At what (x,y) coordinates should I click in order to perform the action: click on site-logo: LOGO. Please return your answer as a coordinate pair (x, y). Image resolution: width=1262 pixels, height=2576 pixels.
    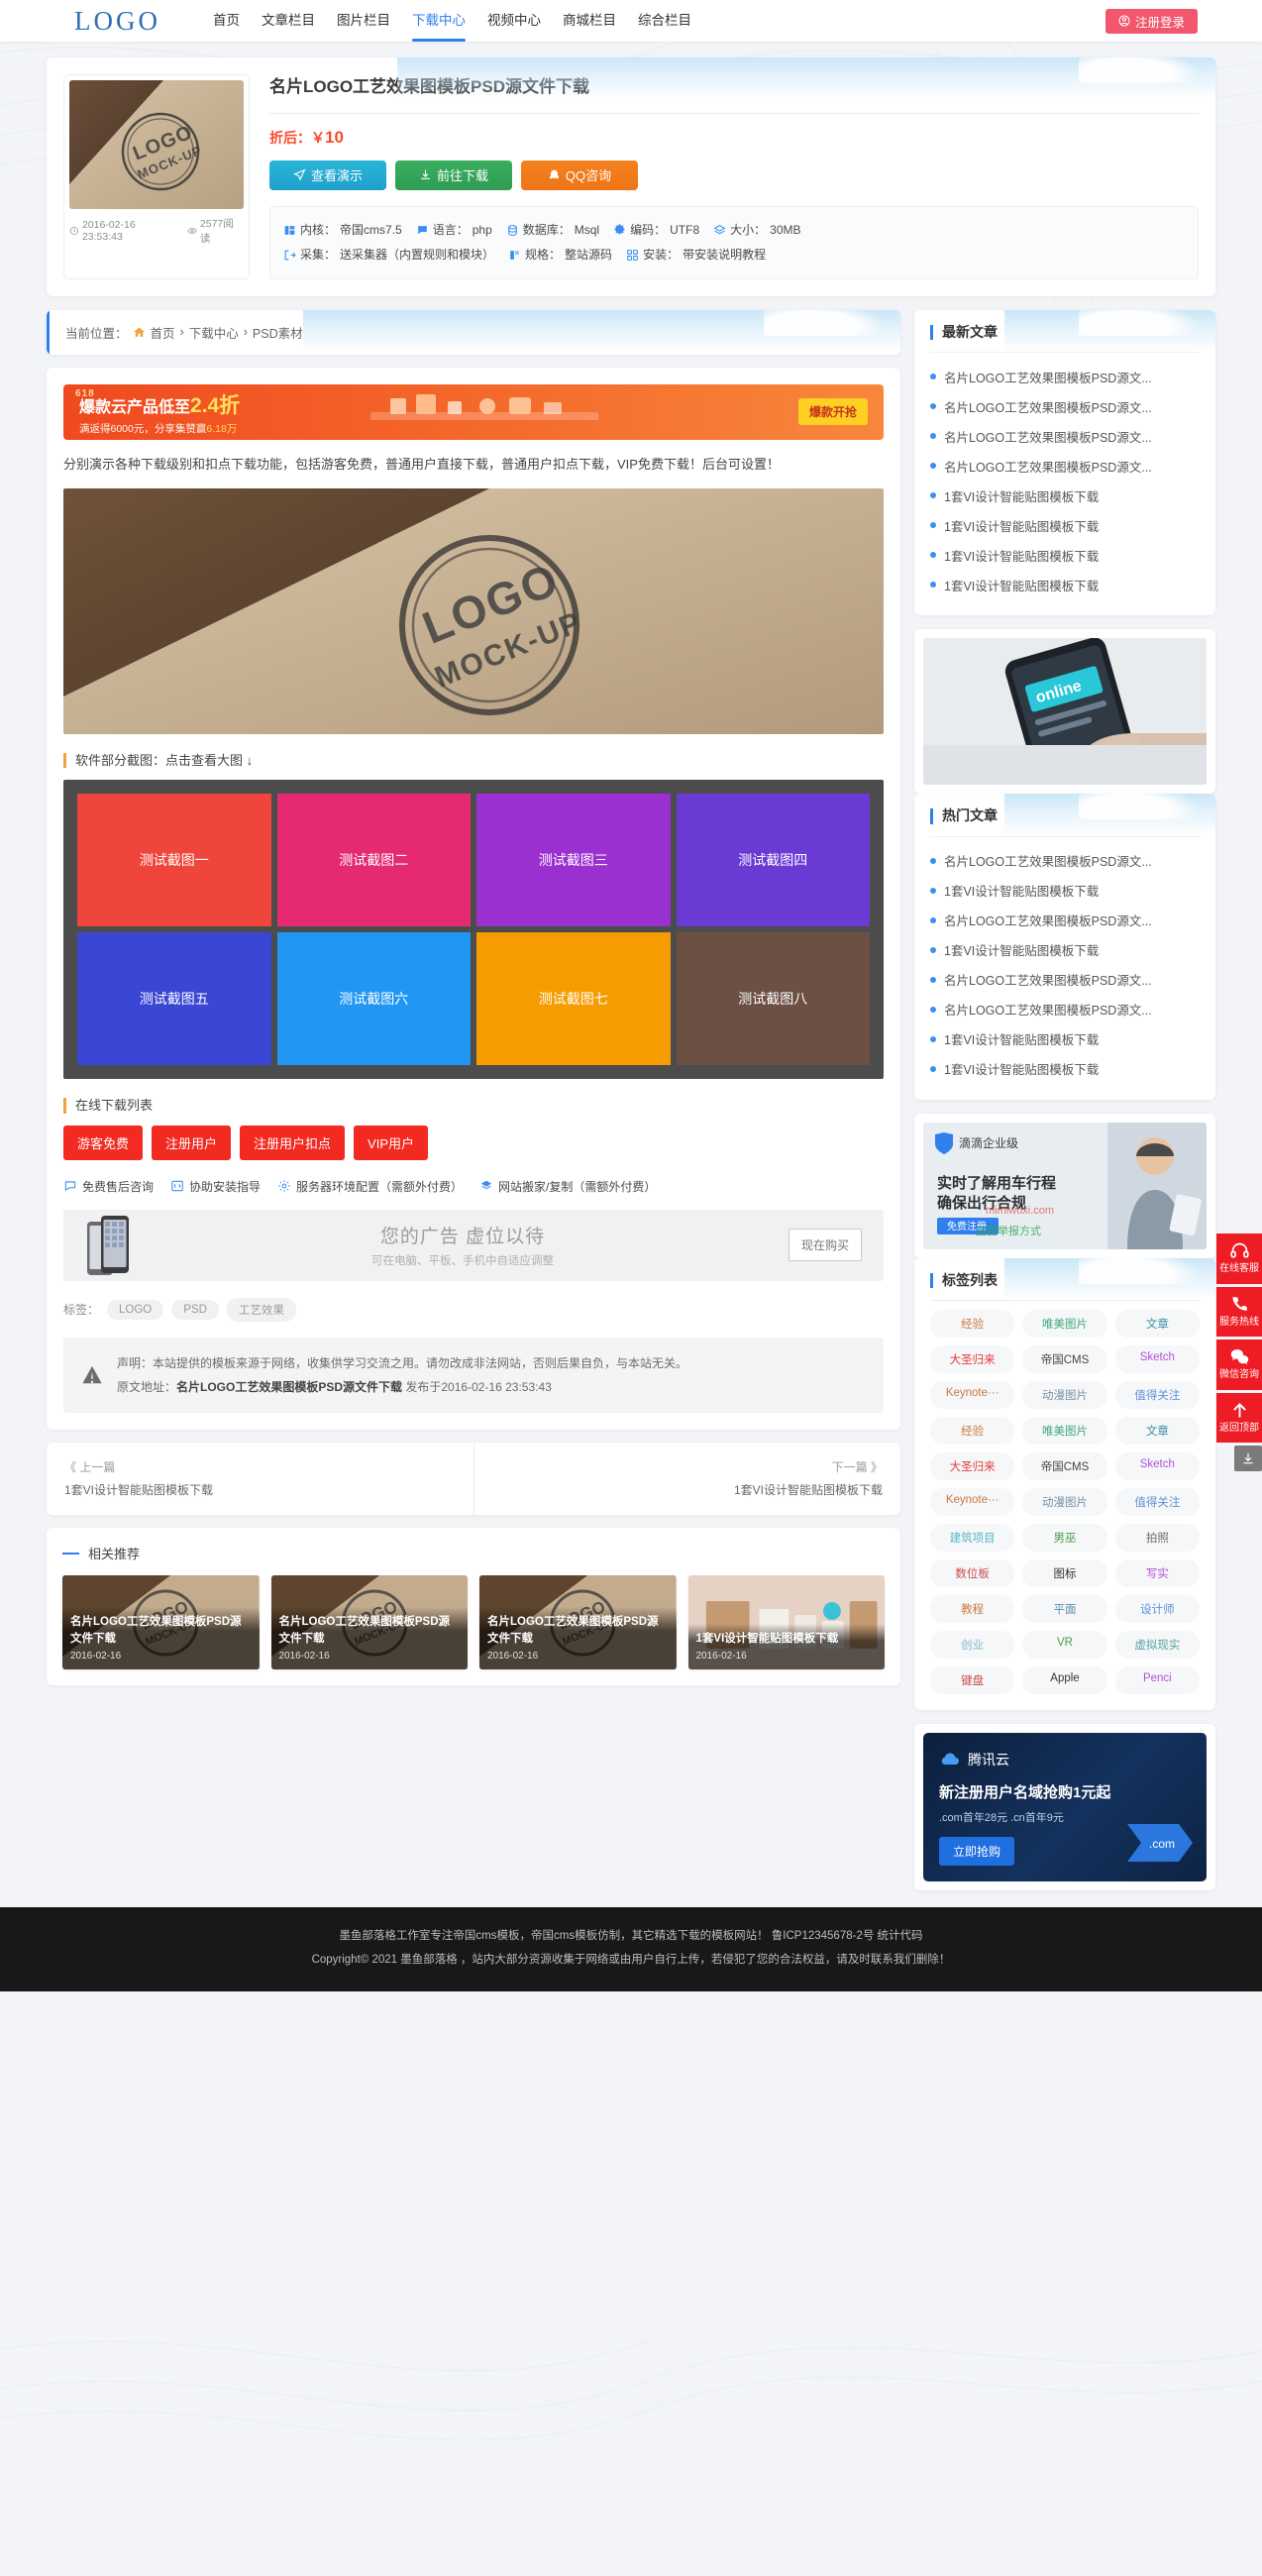
    Looking at the image, I should click on (117, 21).